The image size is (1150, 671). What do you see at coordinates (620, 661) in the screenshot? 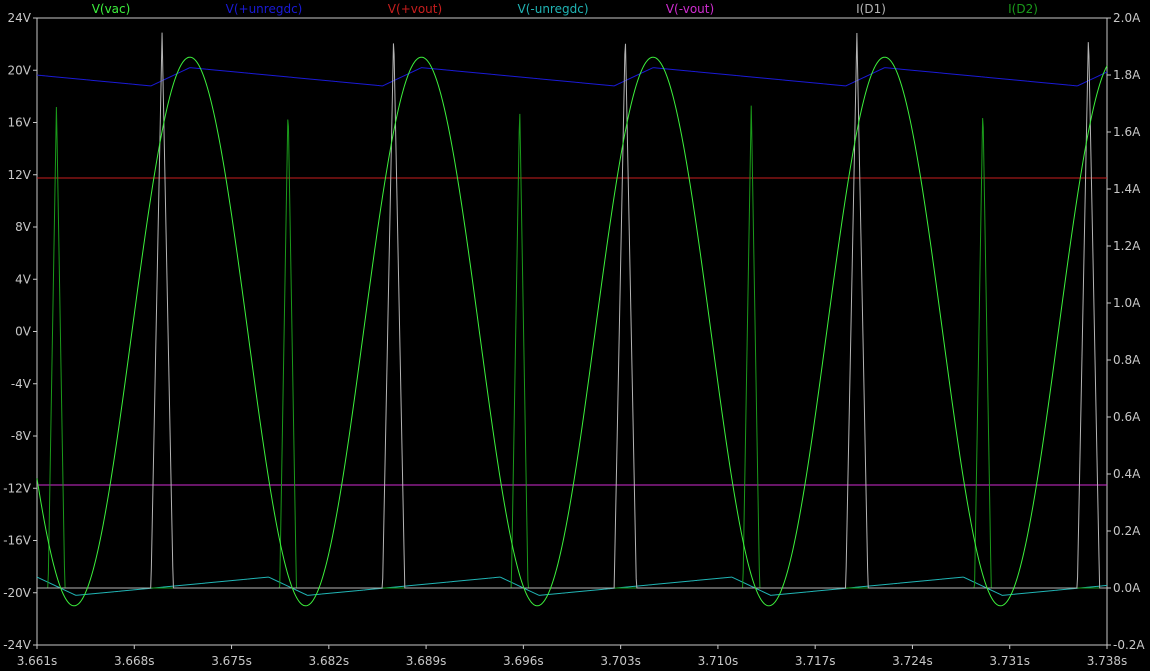
I see `x-tick-label: 3.703s` at bounding box center [620, 661].